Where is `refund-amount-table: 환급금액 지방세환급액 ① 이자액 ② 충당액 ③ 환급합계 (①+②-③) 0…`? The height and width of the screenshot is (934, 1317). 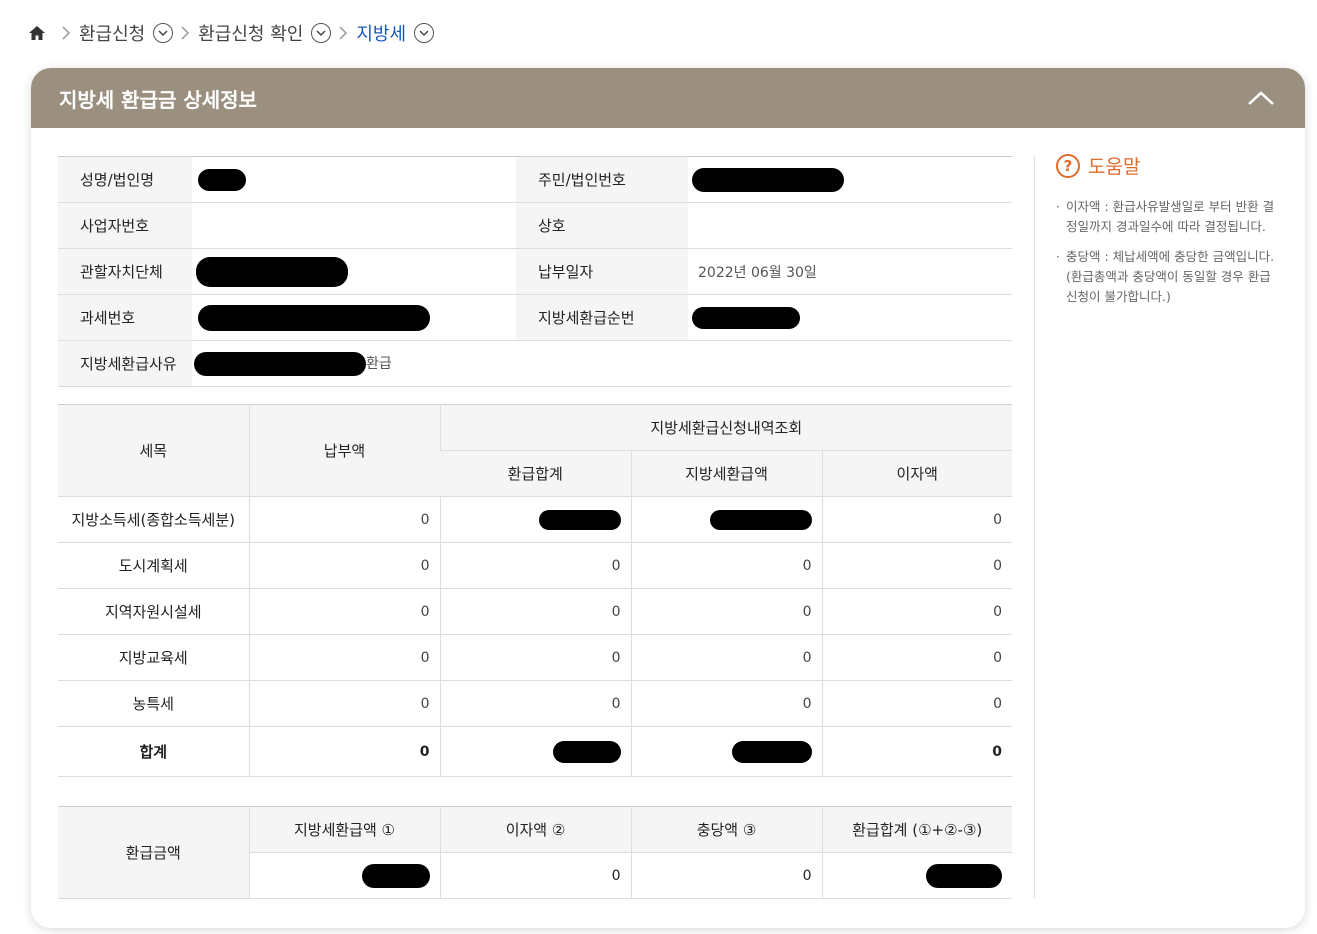
refund-amount-table: 환급금액 지방세환급액 ① 이자액 ② 충당액 ③ 환급합계 (①+②-③) 0… is located at coordinates (535, 852).